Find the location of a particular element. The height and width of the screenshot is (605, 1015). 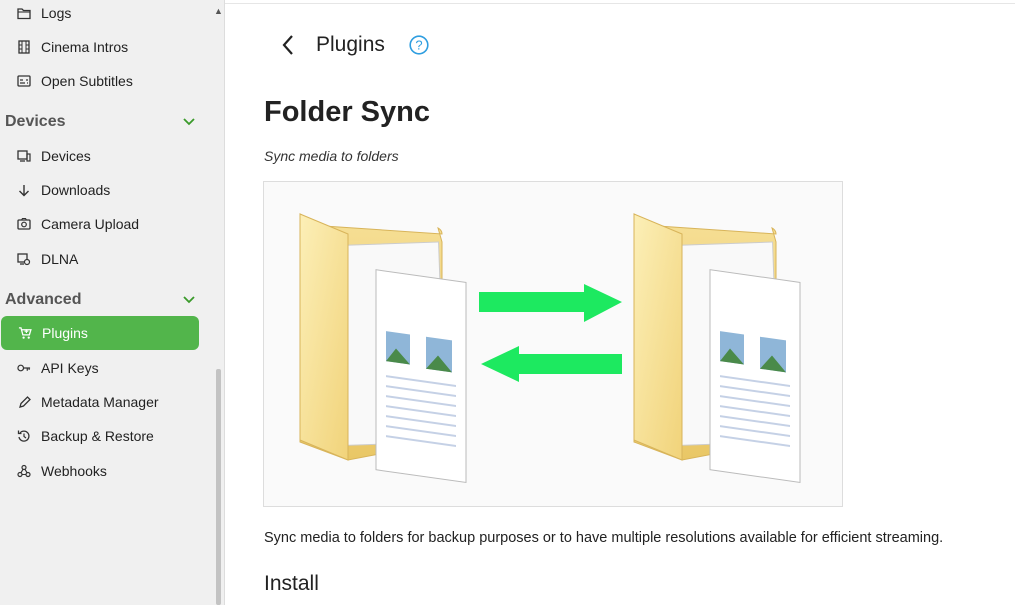

sidebar-item-label: Cinema Intros is located at coordinates (85, 47).